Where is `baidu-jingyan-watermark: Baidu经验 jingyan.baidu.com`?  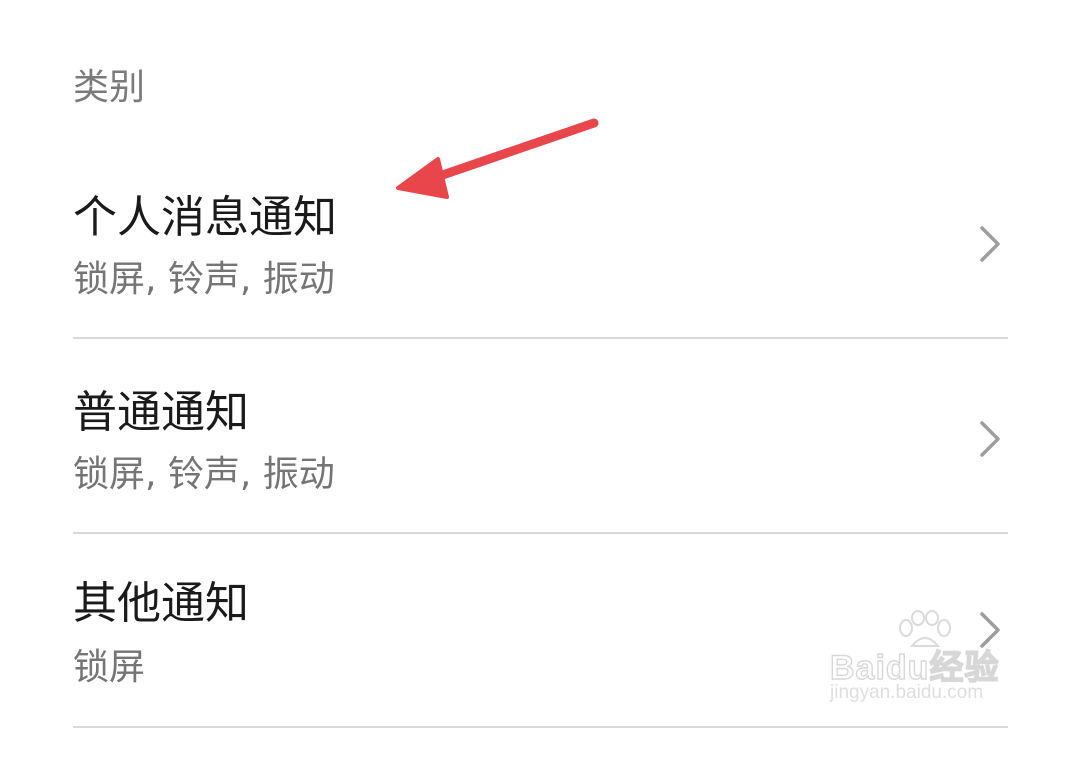 baidu-jingyan-watermark: Baidu经验 jingyan.baidu.com is located at coordinates (926, 660).